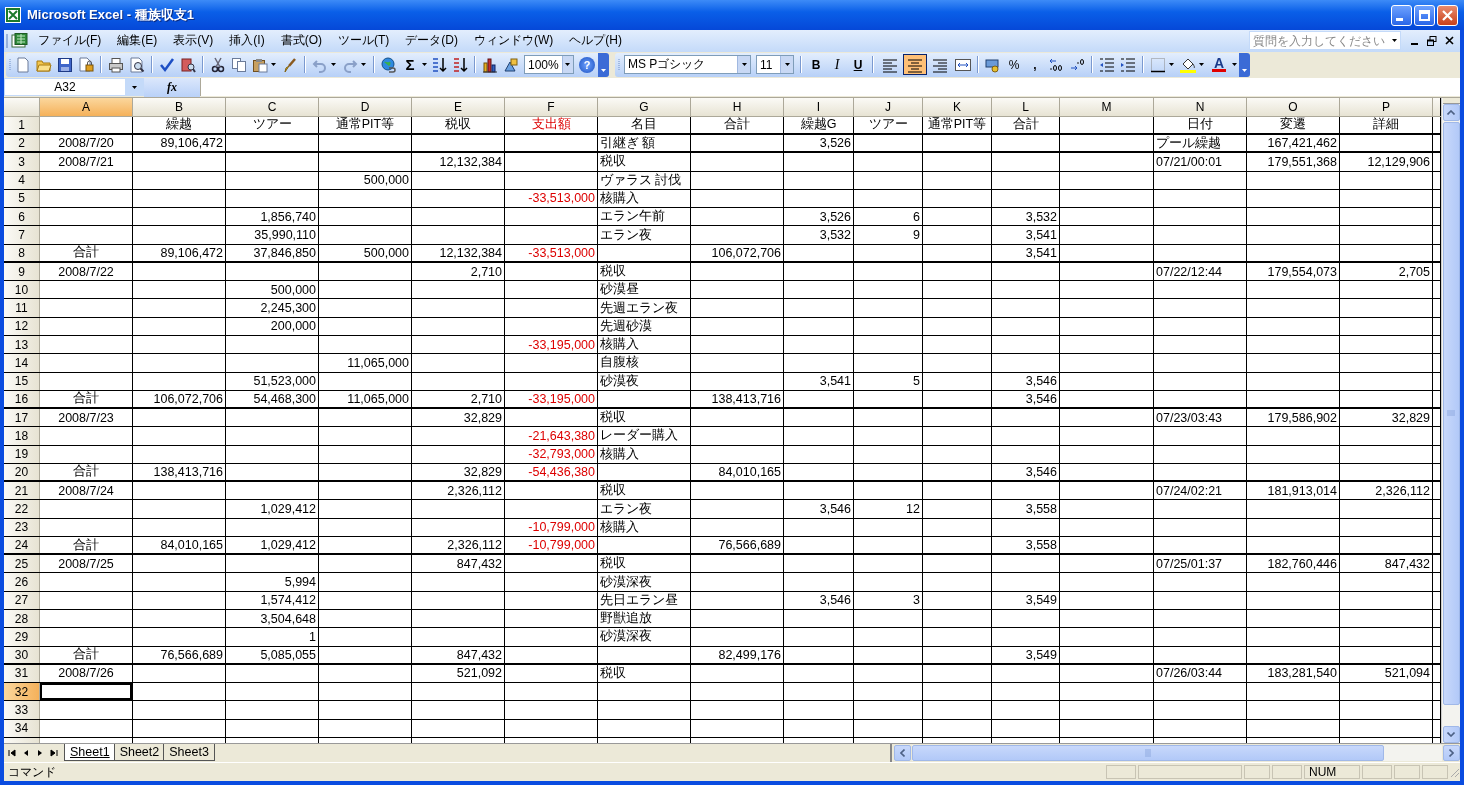 This screenshot has width=1464, height=785. I want to click on comma-button: ,, so click(1035, 65).